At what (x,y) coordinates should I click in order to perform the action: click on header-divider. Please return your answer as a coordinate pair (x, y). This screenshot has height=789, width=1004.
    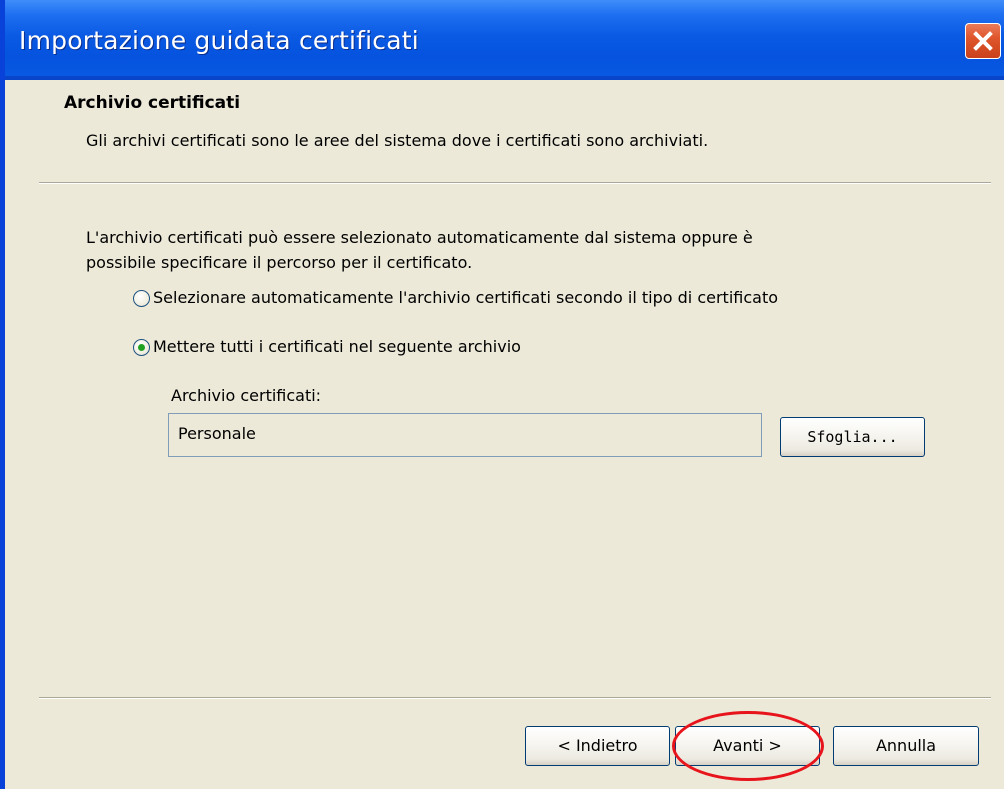
    Looking at the image, I should click on (515, 183).